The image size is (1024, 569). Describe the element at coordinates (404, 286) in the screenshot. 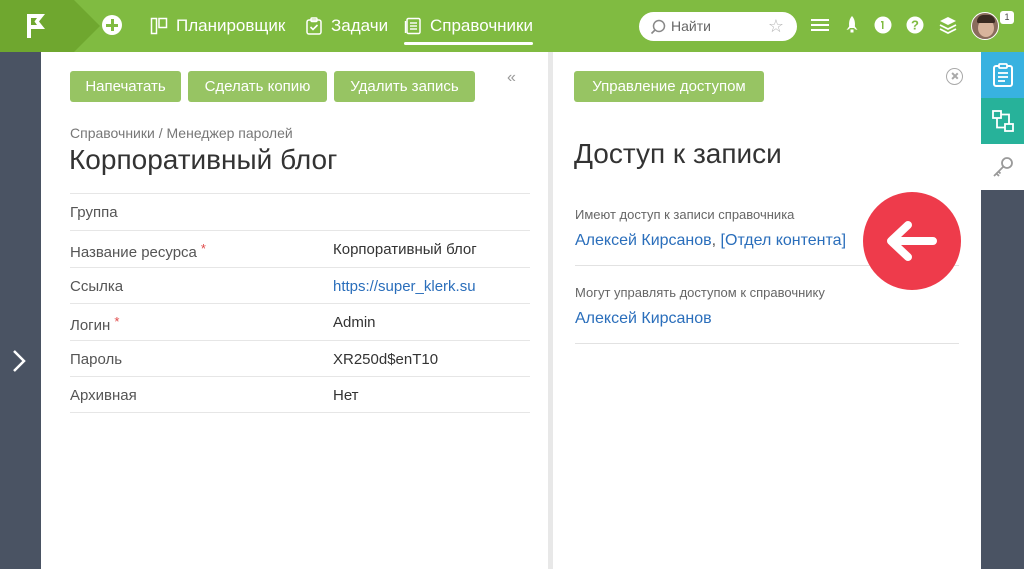

I see `resource-url-link: https://super_klerk.su` at that location.